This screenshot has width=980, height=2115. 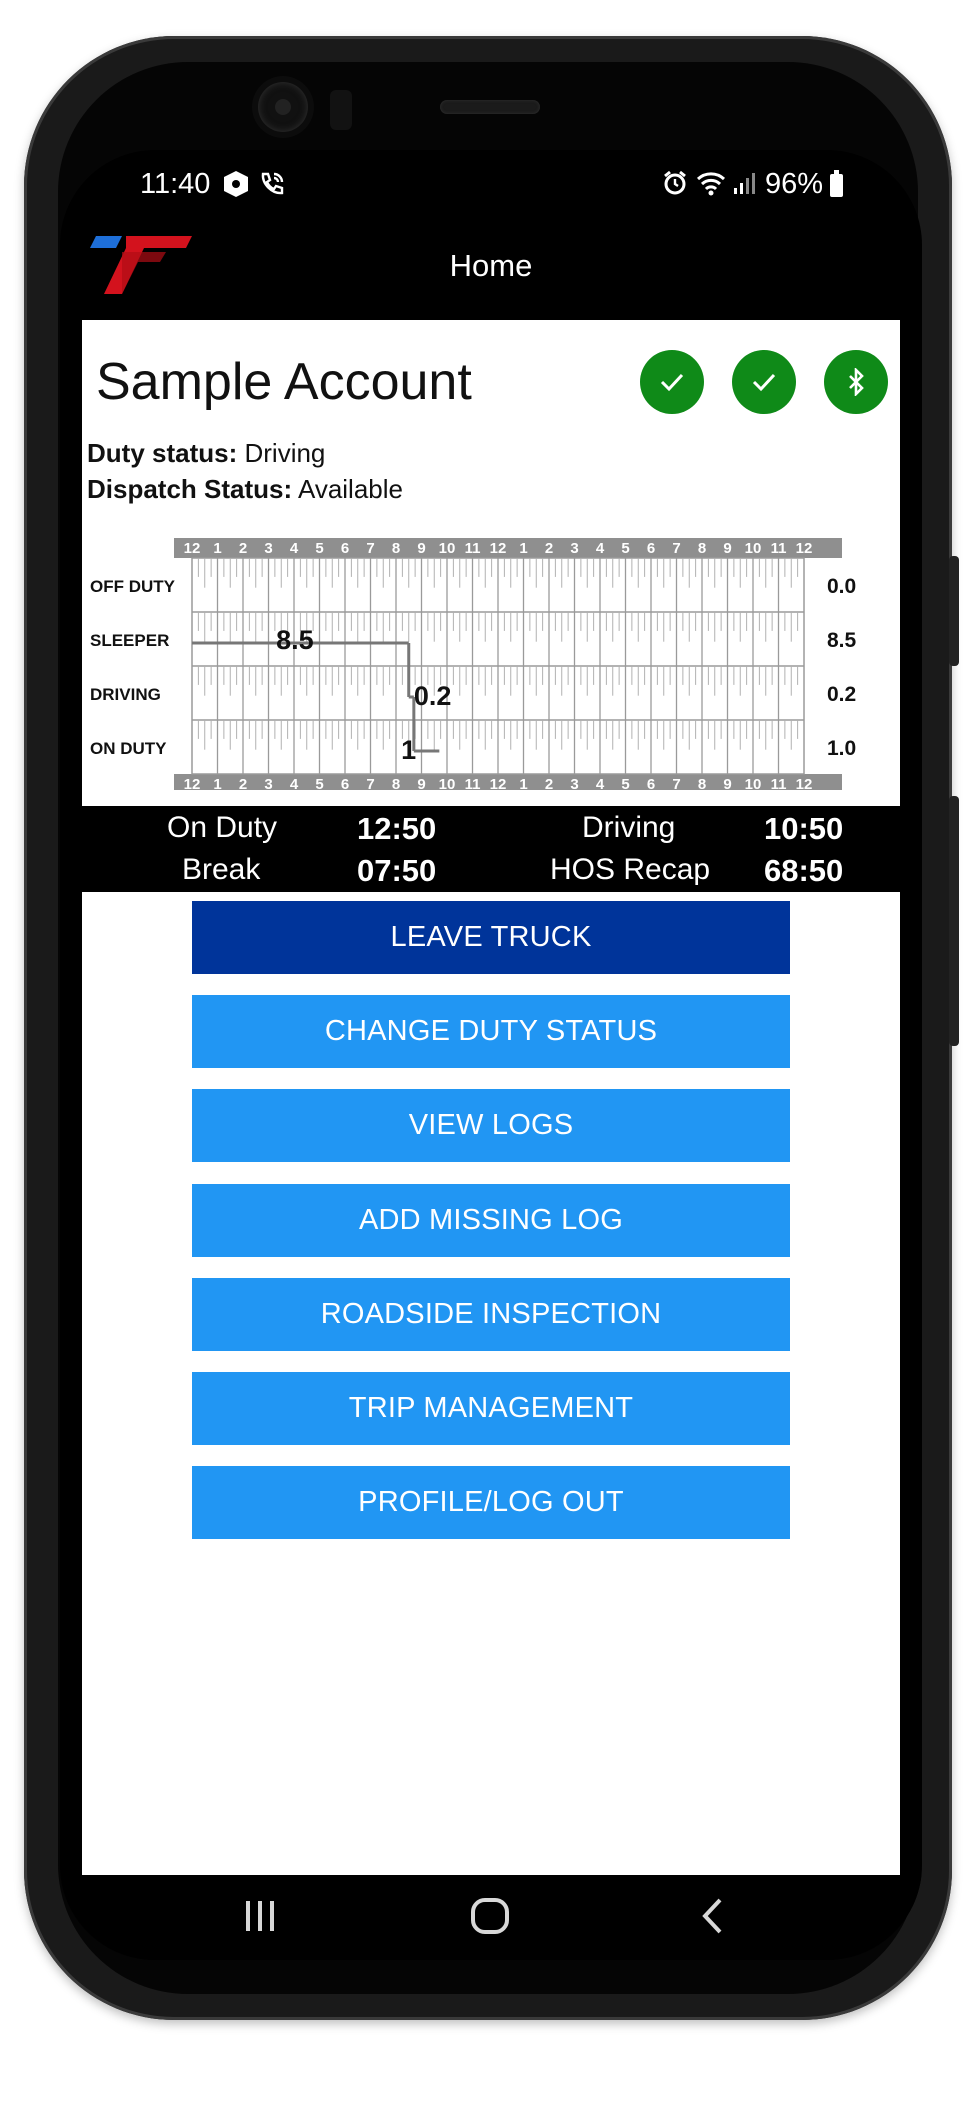 What do you see at coordinates (490, 107) in the screenshot?
I see `earpiece-speaker` at bounding box center [490, 107].